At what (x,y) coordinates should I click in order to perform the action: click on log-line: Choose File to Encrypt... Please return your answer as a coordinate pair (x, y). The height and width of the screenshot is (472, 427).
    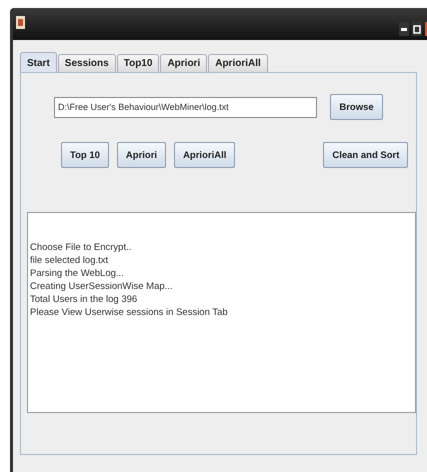
    Looking at the image, I should click on (81, 247).